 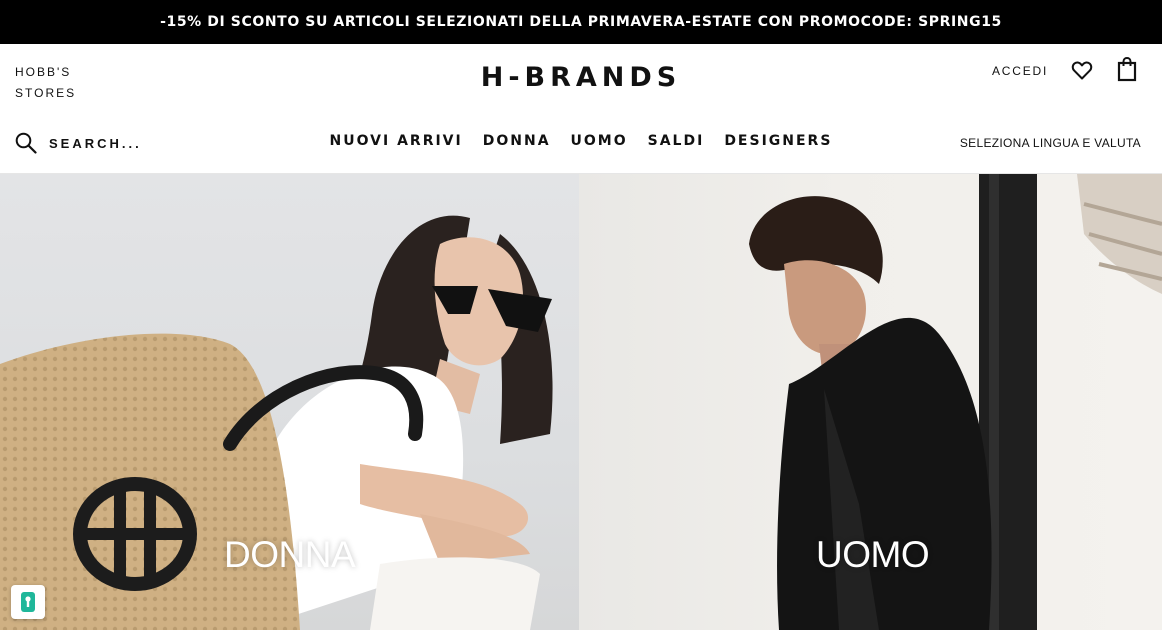 I want to click on shopping-bag-icon, so click(x=1127, y=69).